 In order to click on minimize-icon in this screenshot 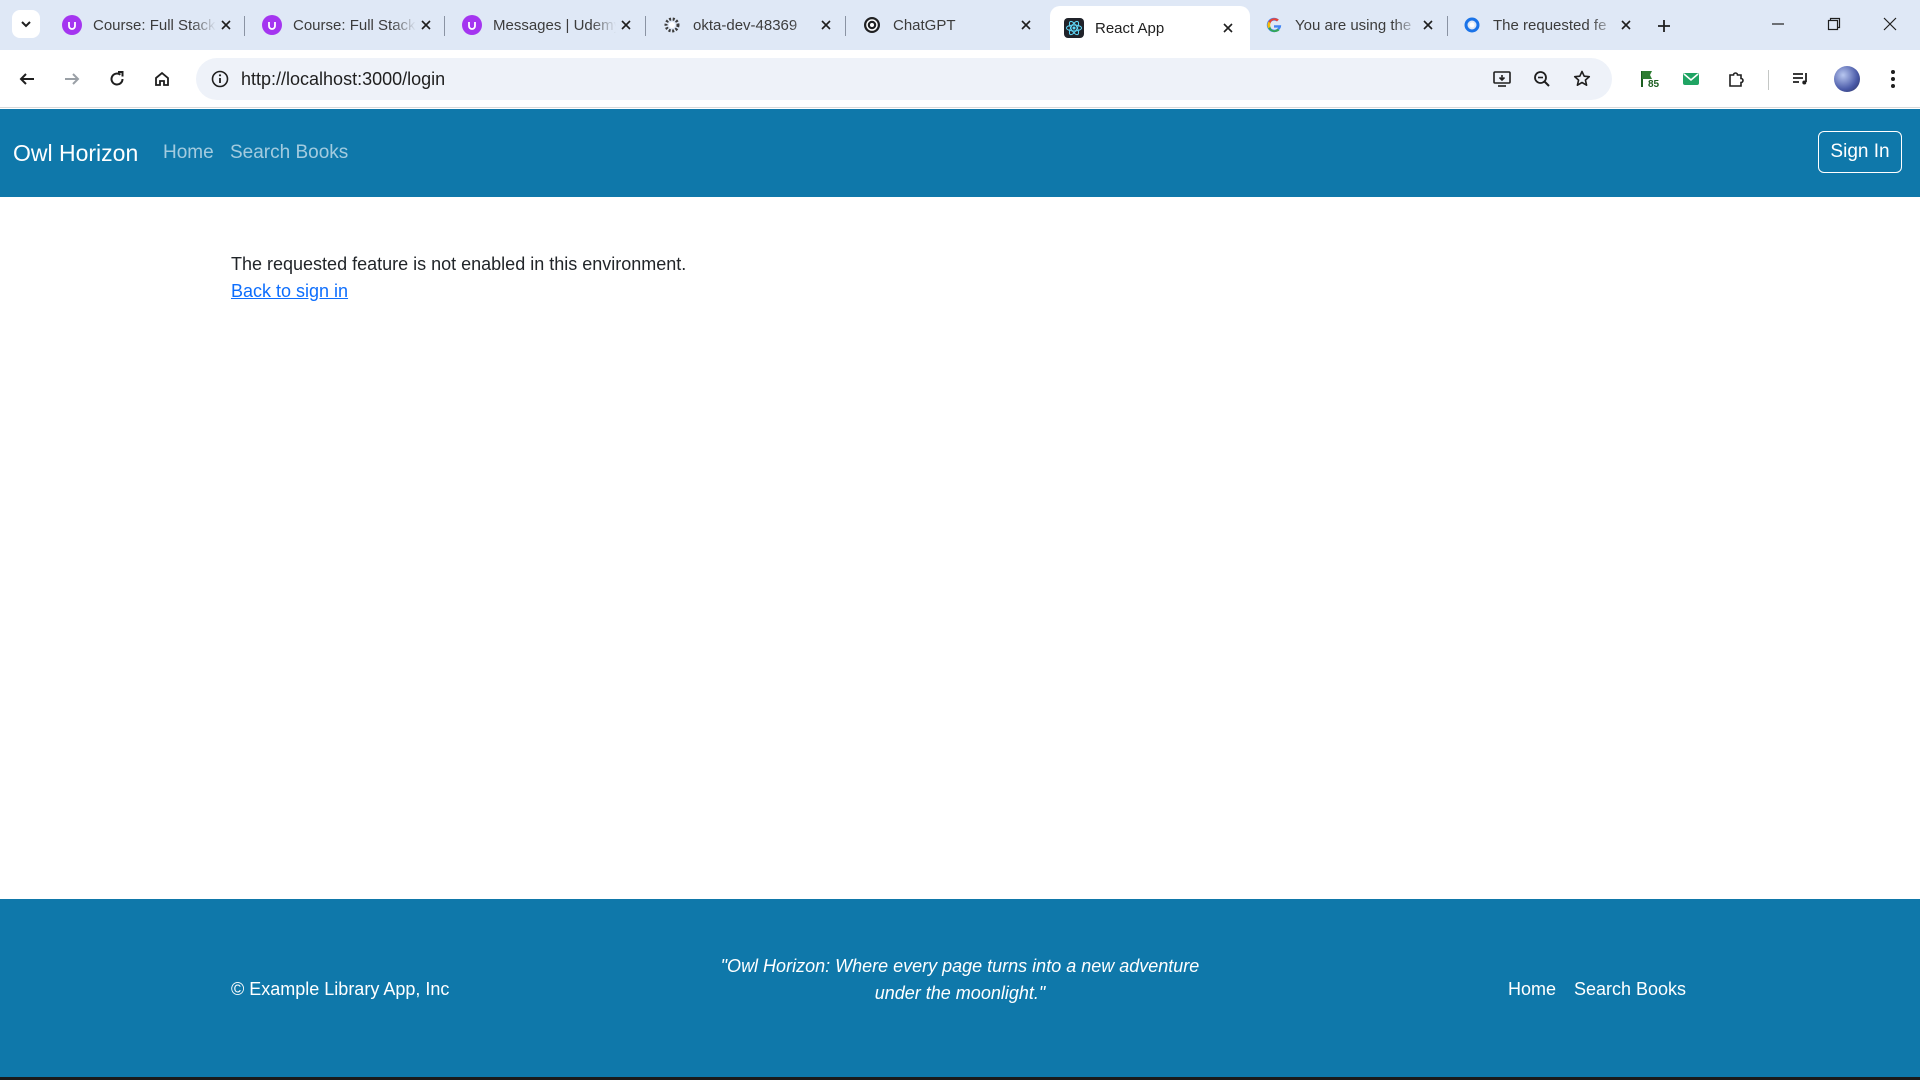, I will do `click(1778, 24)`.